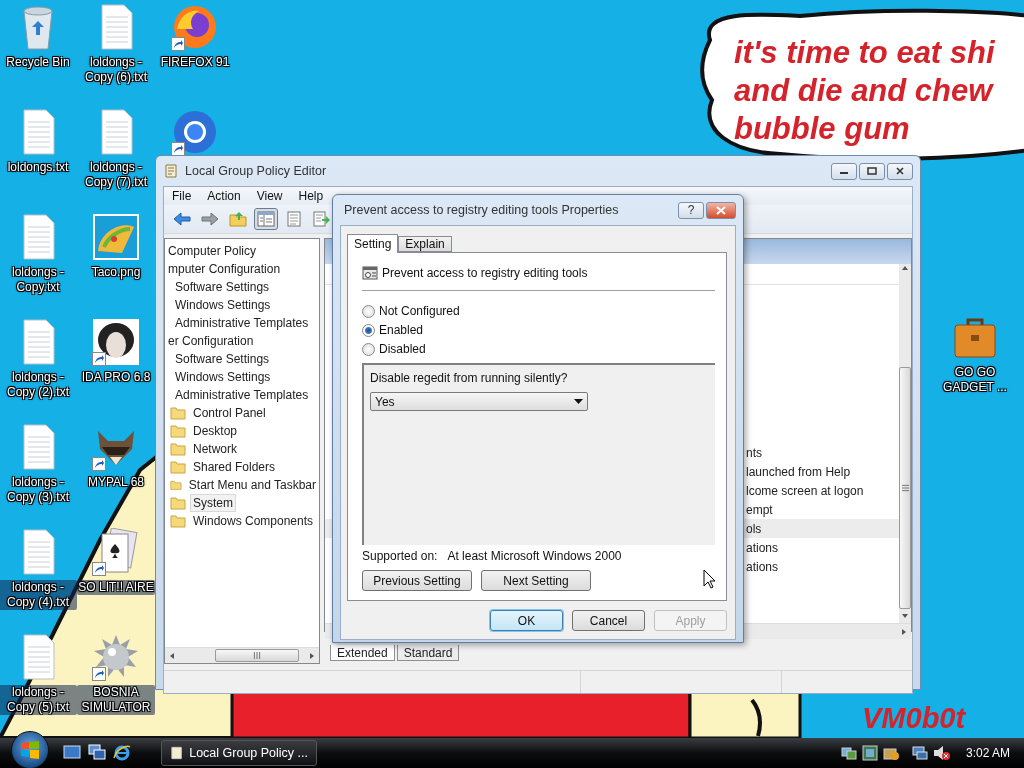 This screenshot has width=1024, height=768. Describe the element at coordinates (864, 91) in the screenshot. I see `speech-bubble-text: and die and chew` at that location.